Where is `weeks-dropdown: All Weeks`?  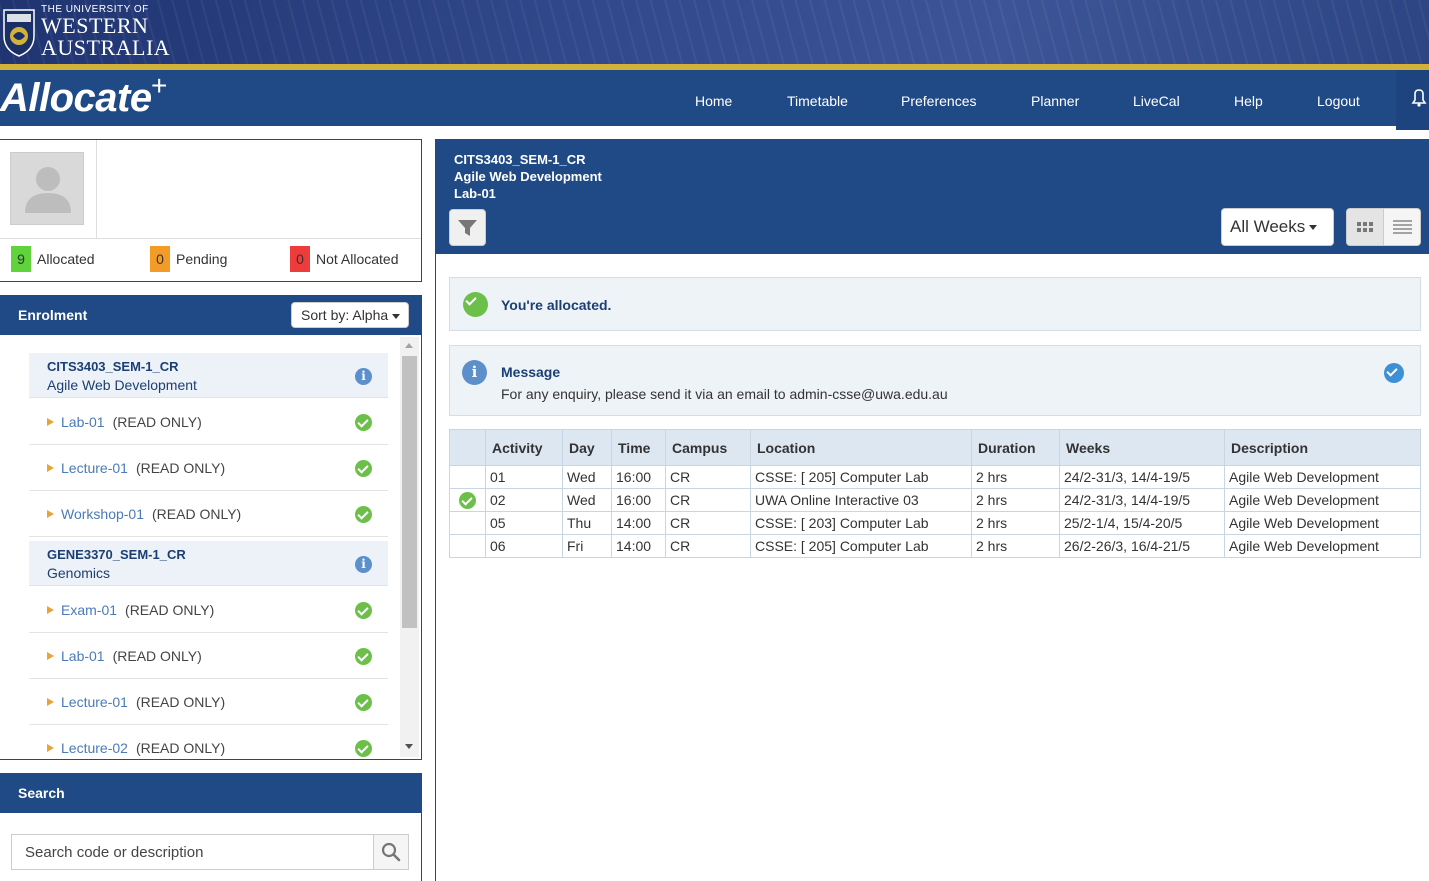
weeks-dropdown: All Weeks is located at coordinates (1277, 227).